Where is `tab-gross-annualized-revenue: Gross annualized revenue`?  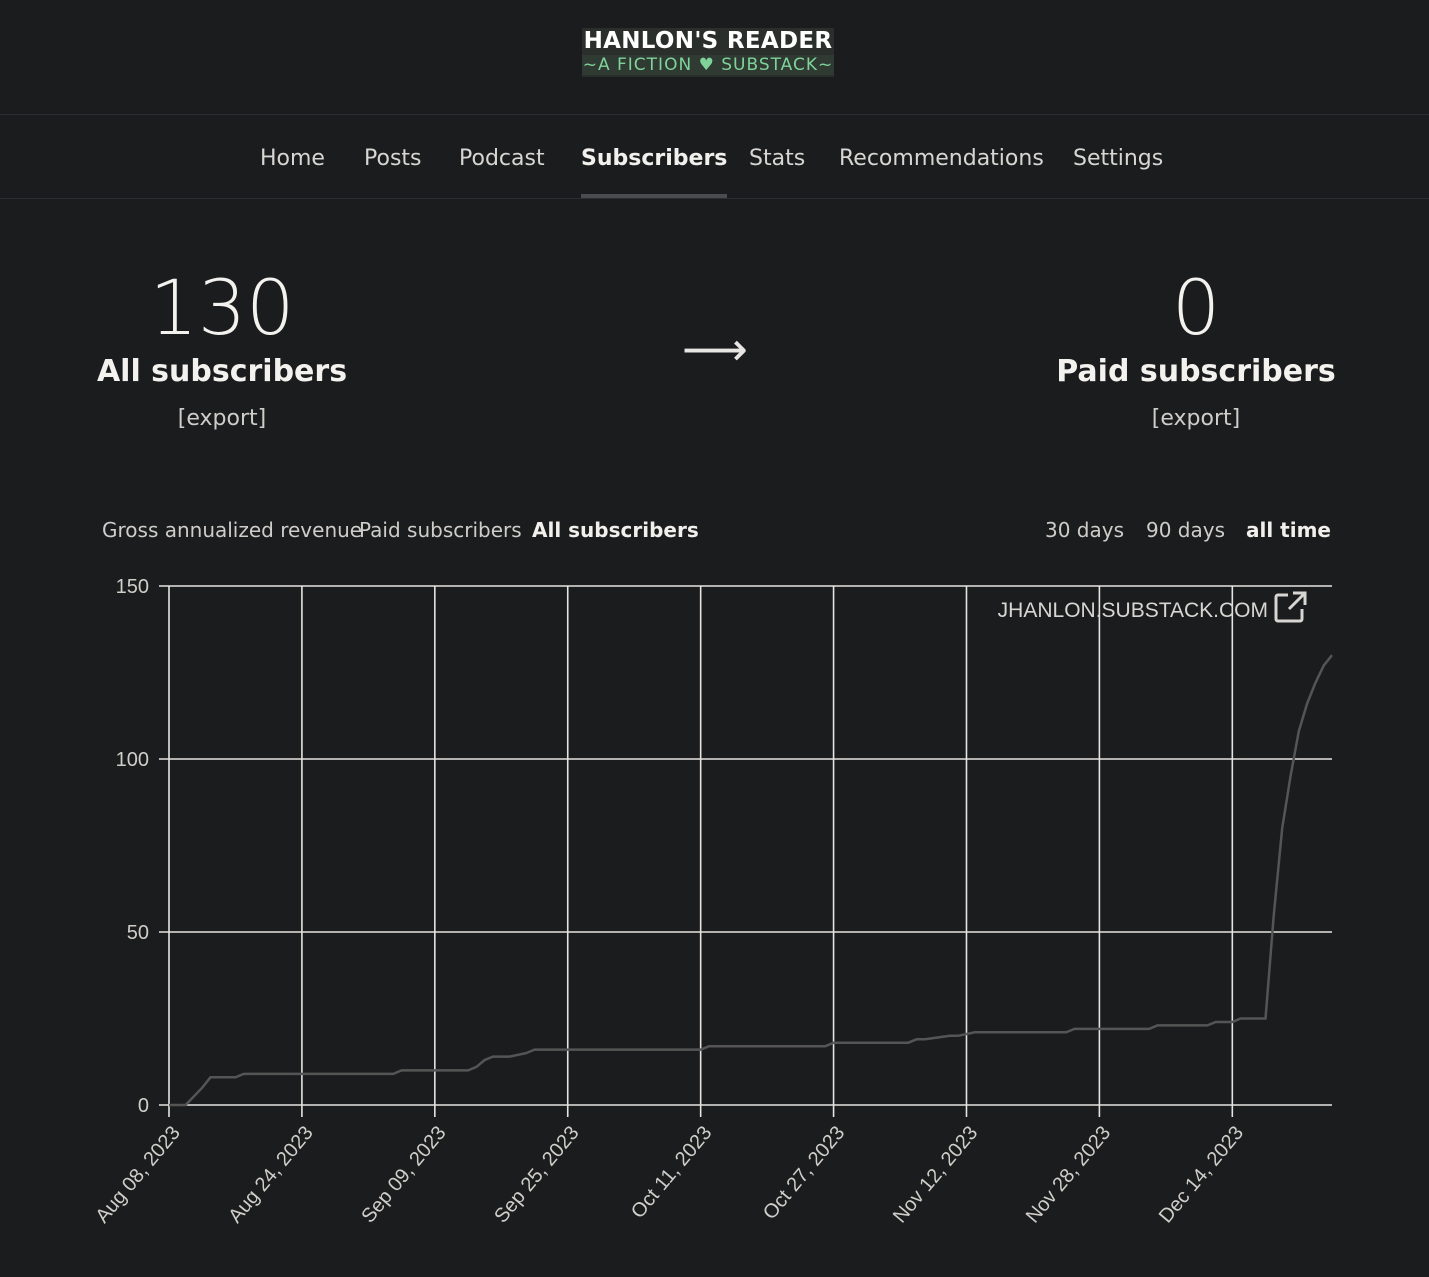 tab-gross-annualized-revenue: Gross annualized revenue is located at coordinates (232, 530).